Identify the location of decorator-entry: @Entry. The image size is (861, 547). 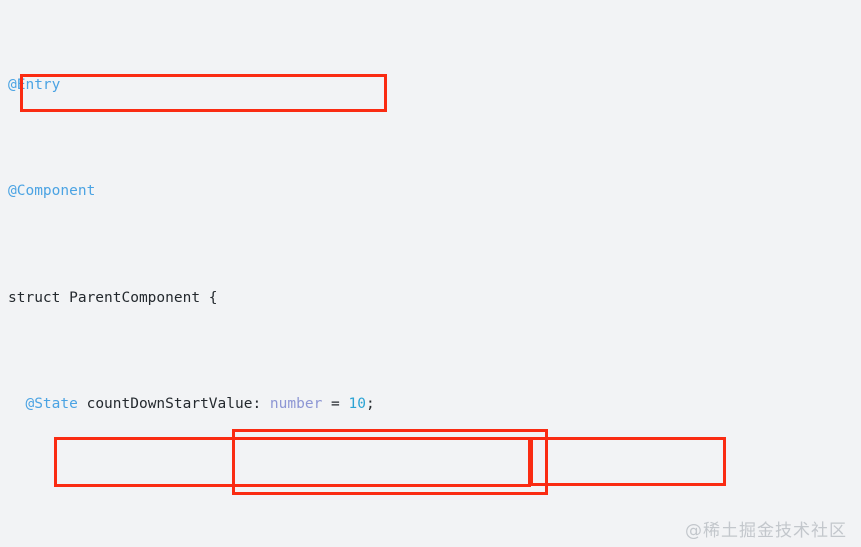
(34, 84).